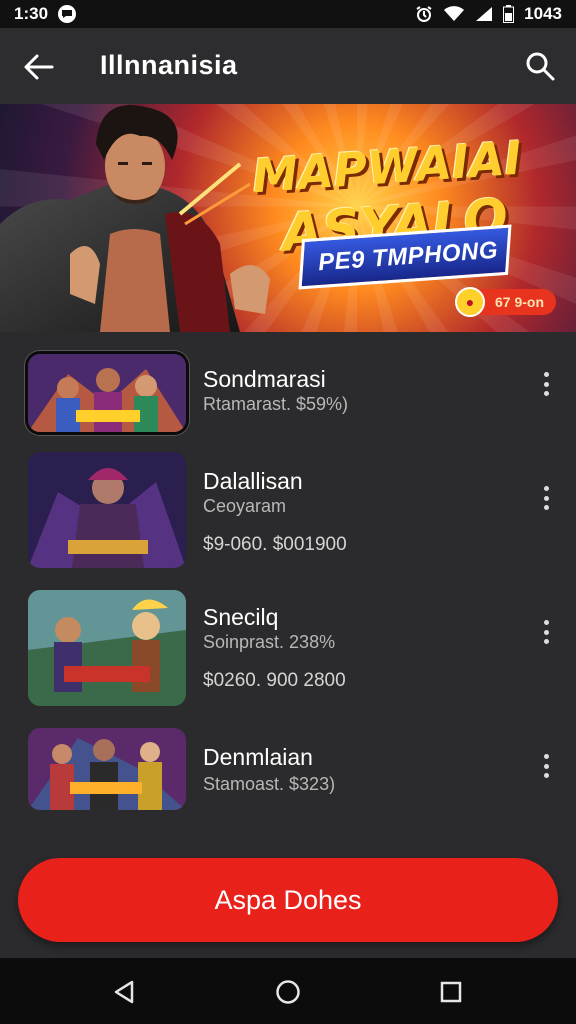 The image size is (576, 1024). Describe the element at coordinates (135, 218) in the screenshot. I see `hero-character-illustration` at that location.